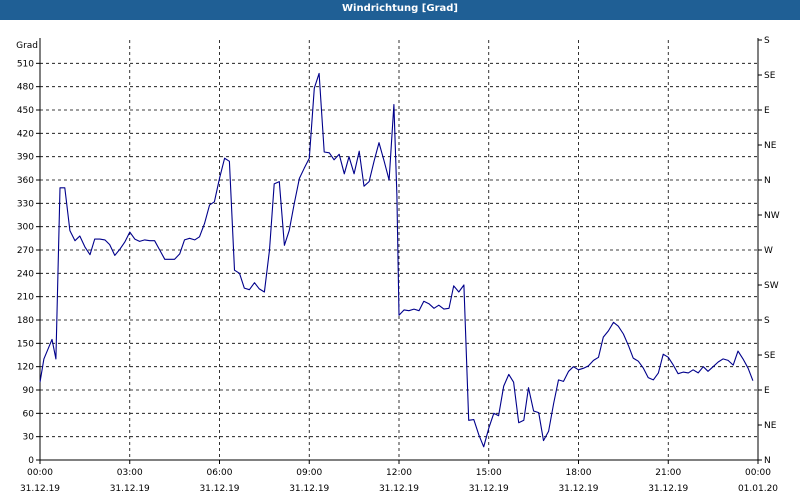  What do you see at coordinates (489, 473) in the screenshot?
I see `x-tick-time-label: 15:00` at bounding box center [489, 473].